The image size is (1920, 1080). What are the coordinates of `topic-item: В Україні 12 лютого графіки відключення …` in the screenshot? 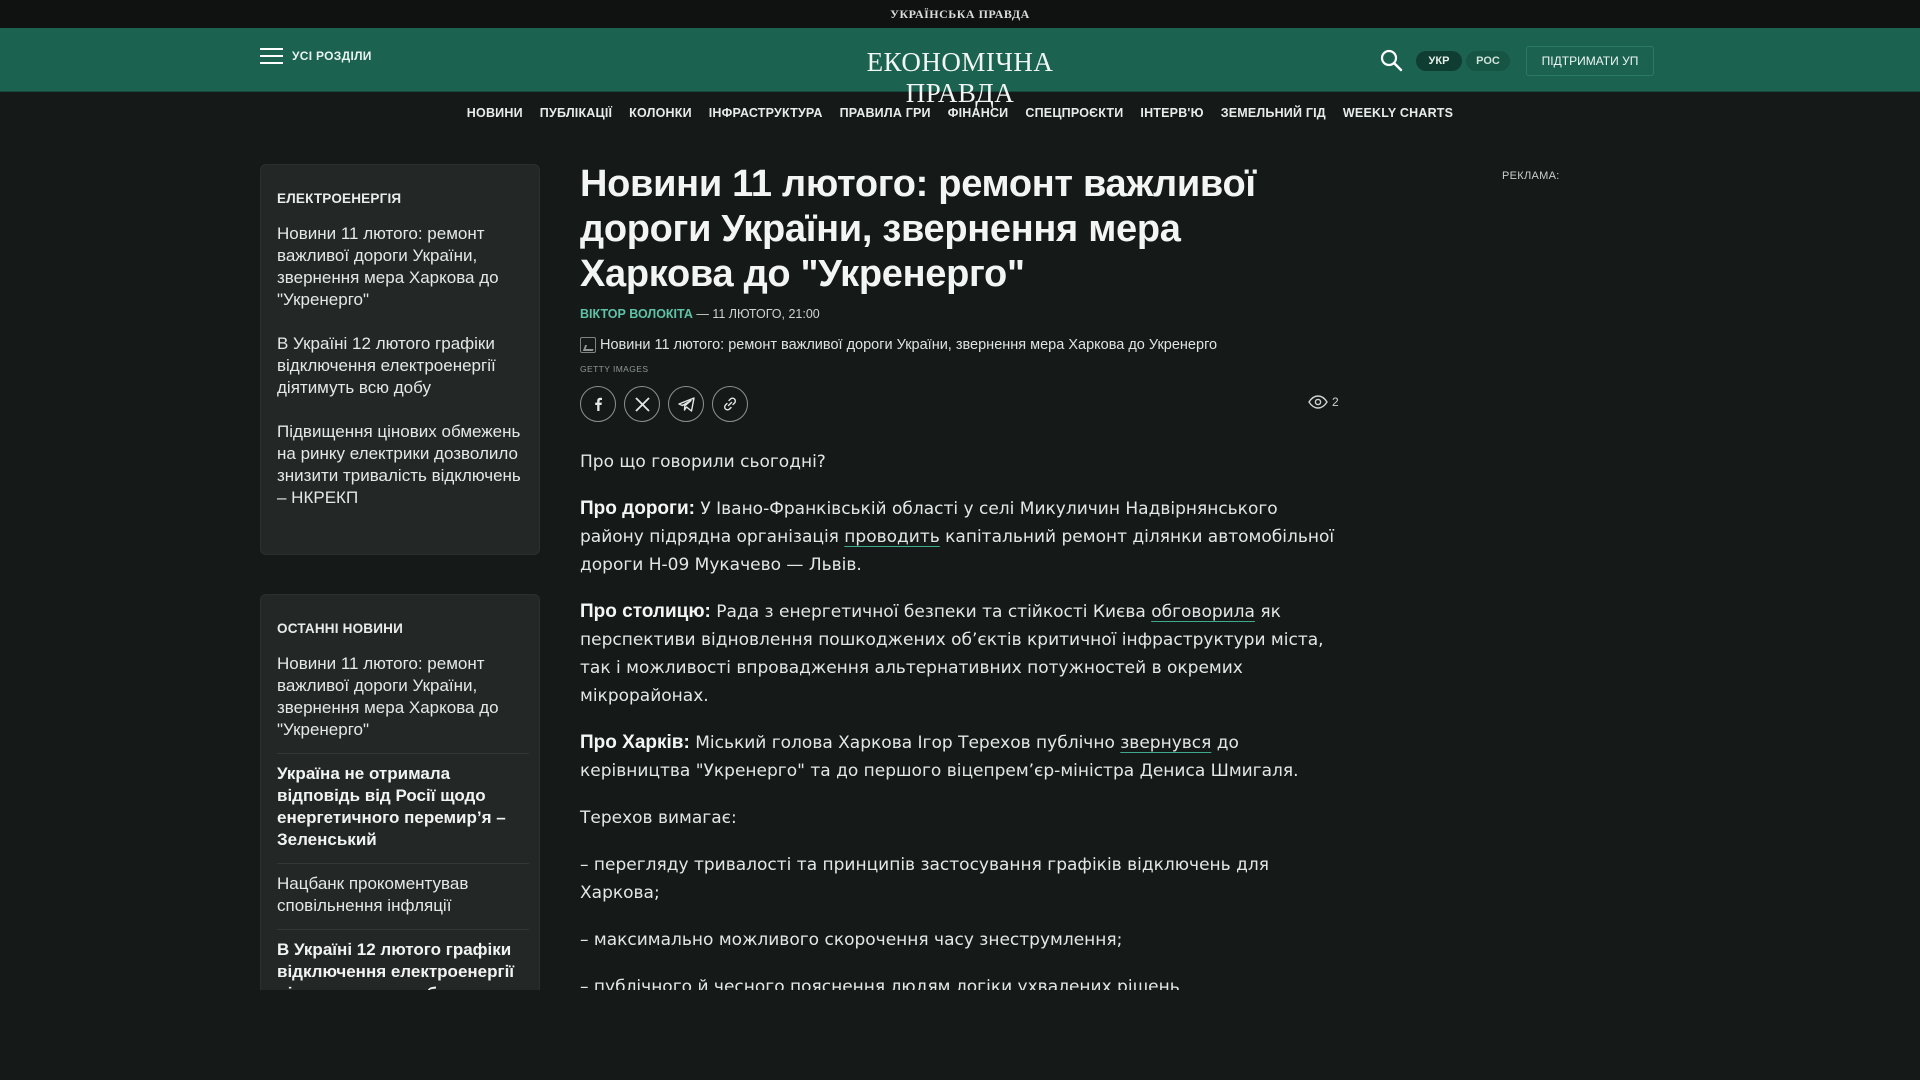 It's located at (403, 366).